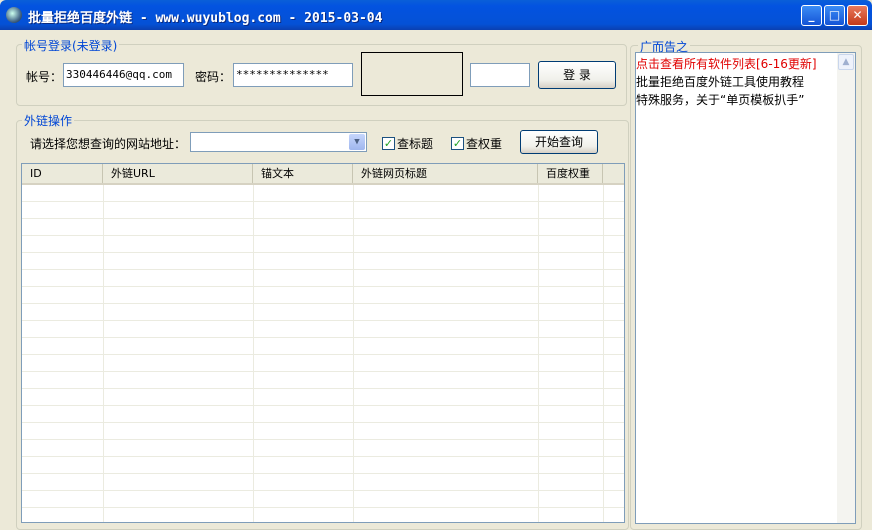 This screenshot has width=872, height=530. What do you see at coordinates (857, 15) in the screenshot?
I see `close-button: ✕` at bounding box center [857, 15].